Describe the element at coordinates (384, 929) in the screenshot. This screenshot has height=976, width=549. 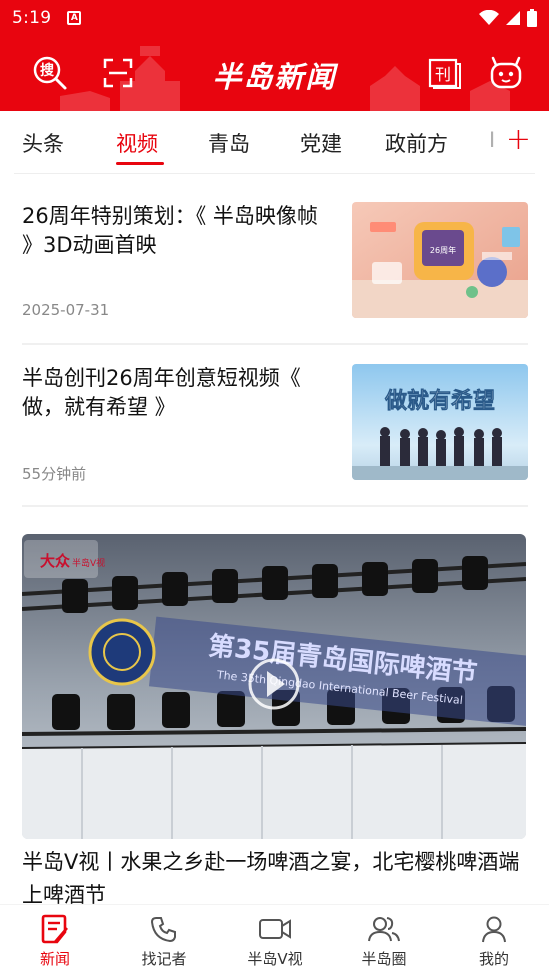
I see `group-icon` at that location.